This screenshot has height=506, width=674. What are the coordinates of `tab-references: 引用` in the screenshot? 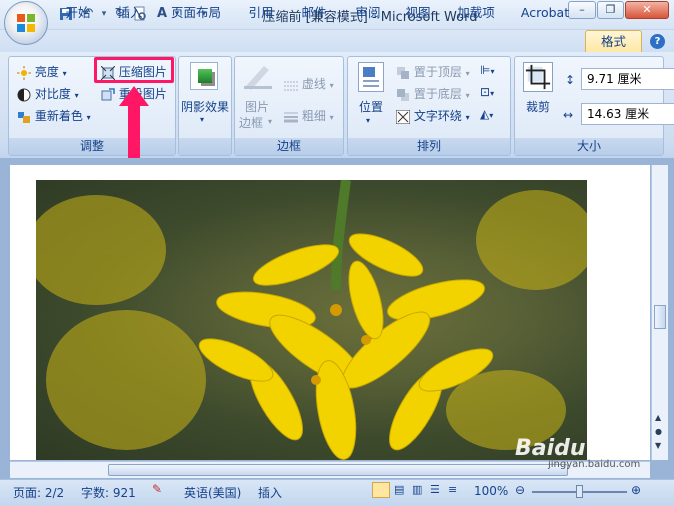 It's located at (261, 12).